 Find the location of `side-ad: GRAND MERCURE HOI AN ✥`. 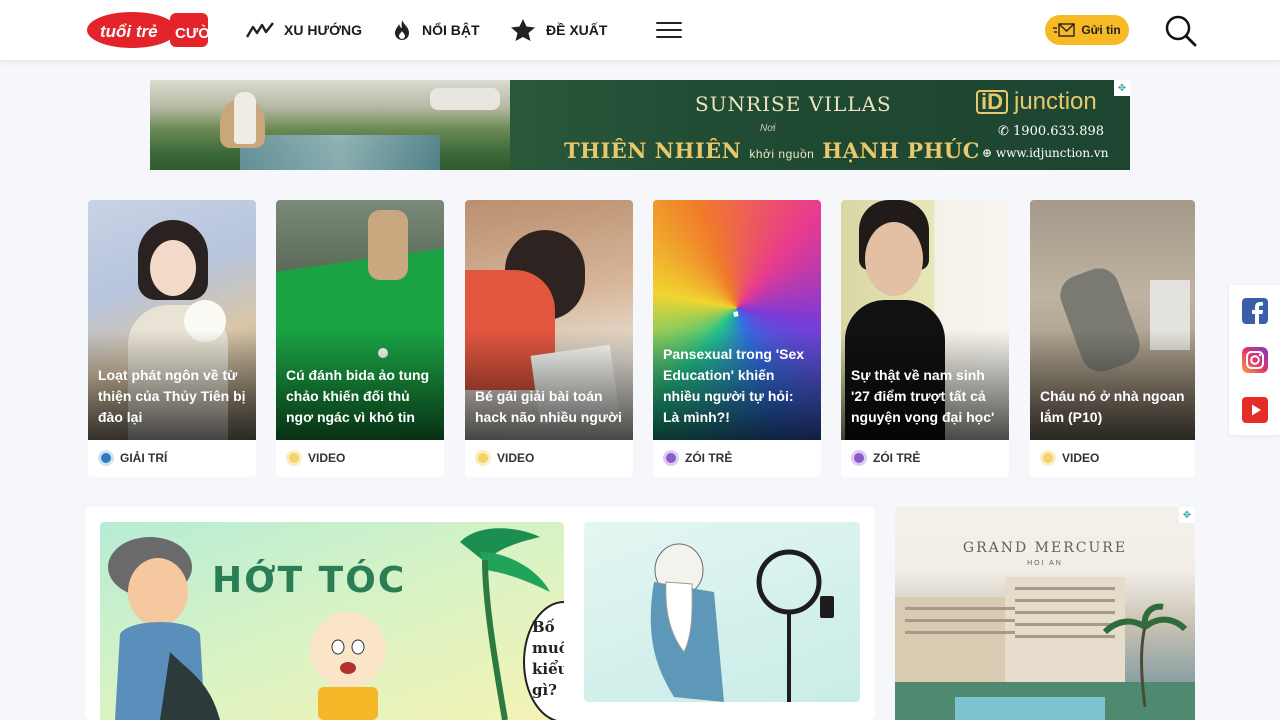

side-ad: GRAND MERCURE HOI AN ✥ is located at coordinates (1045, 613).